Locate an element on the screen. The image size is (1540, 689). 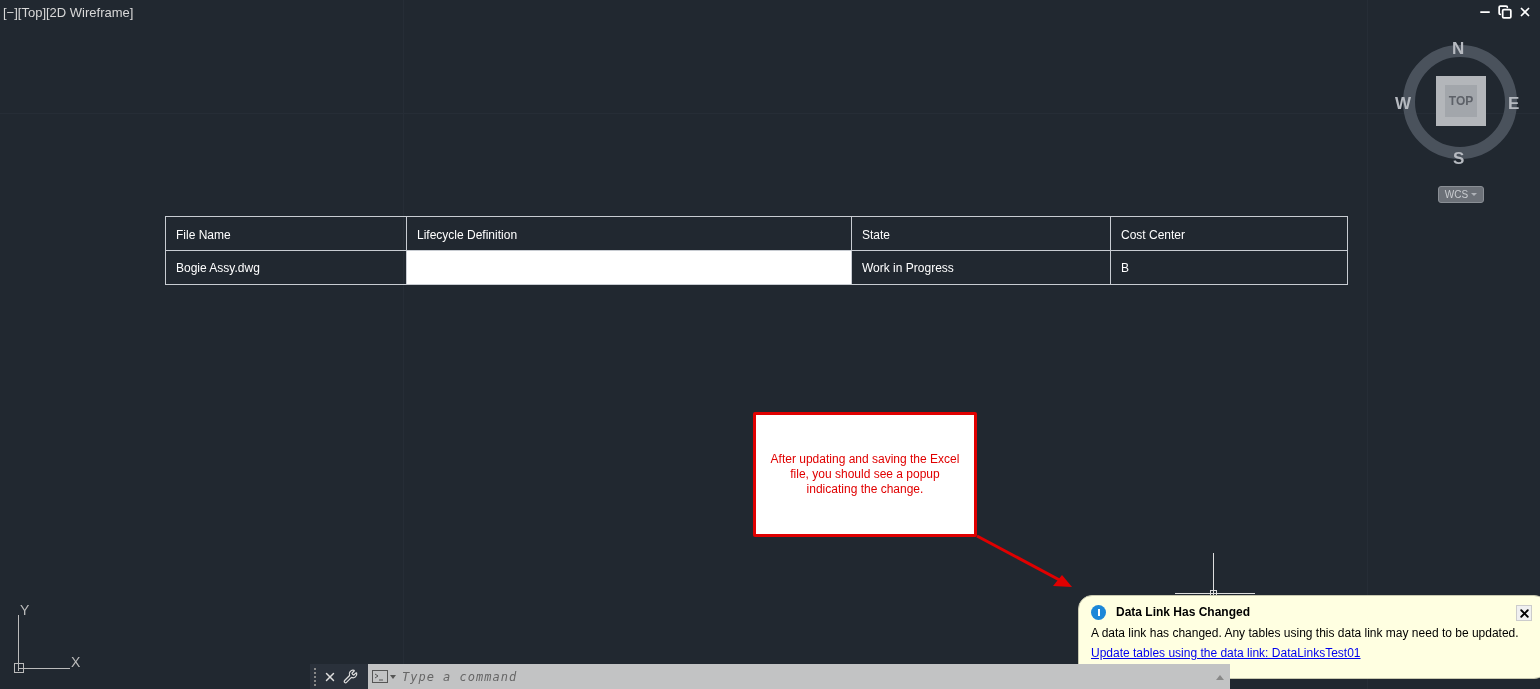
viewport-label: [−][Top][2D Wireframe] is located at coordinates (68, 13).